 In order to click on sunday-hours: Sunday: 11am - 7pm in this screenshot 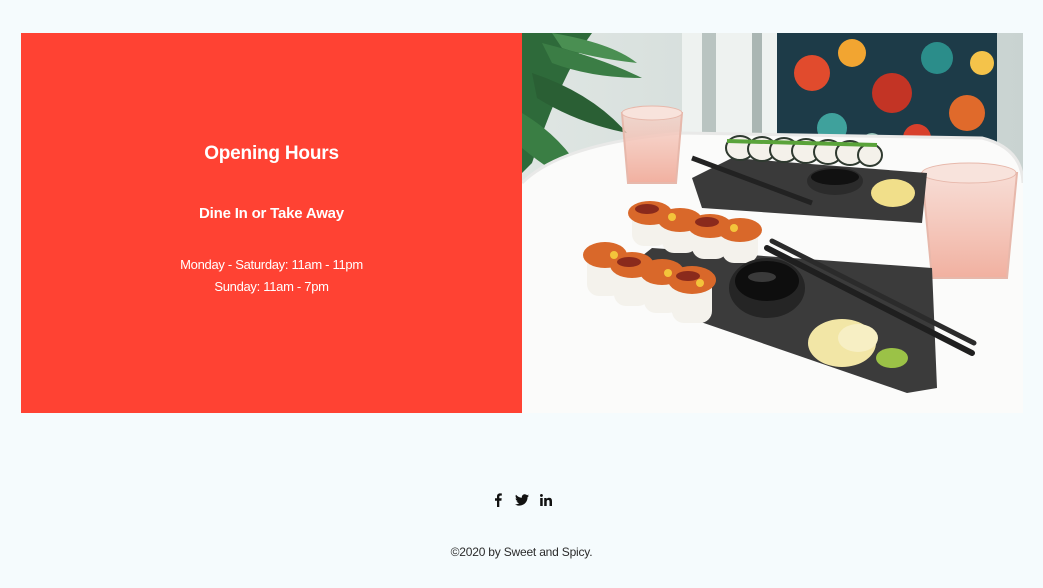, I will do `click(271, 286)`.